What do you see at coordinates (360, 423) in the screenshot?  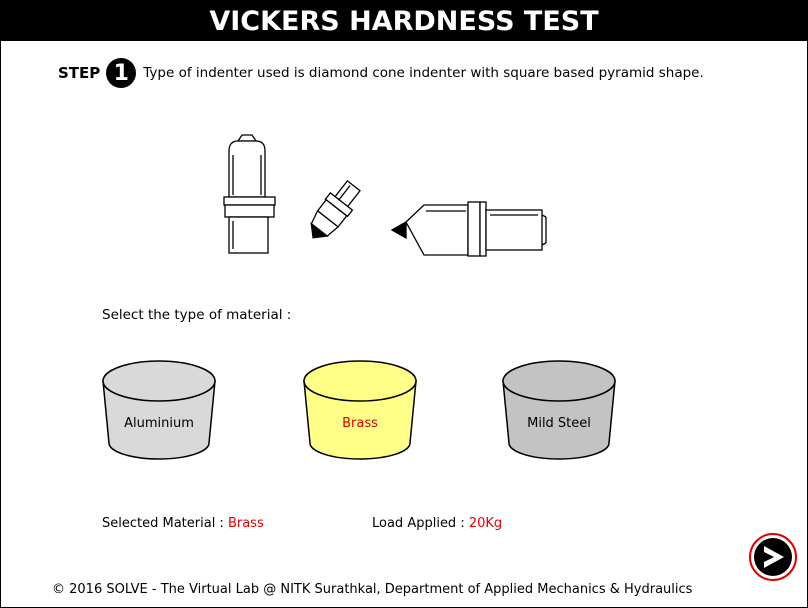 I see `material-label-brass: Brass` at bounding box center [360, 423].